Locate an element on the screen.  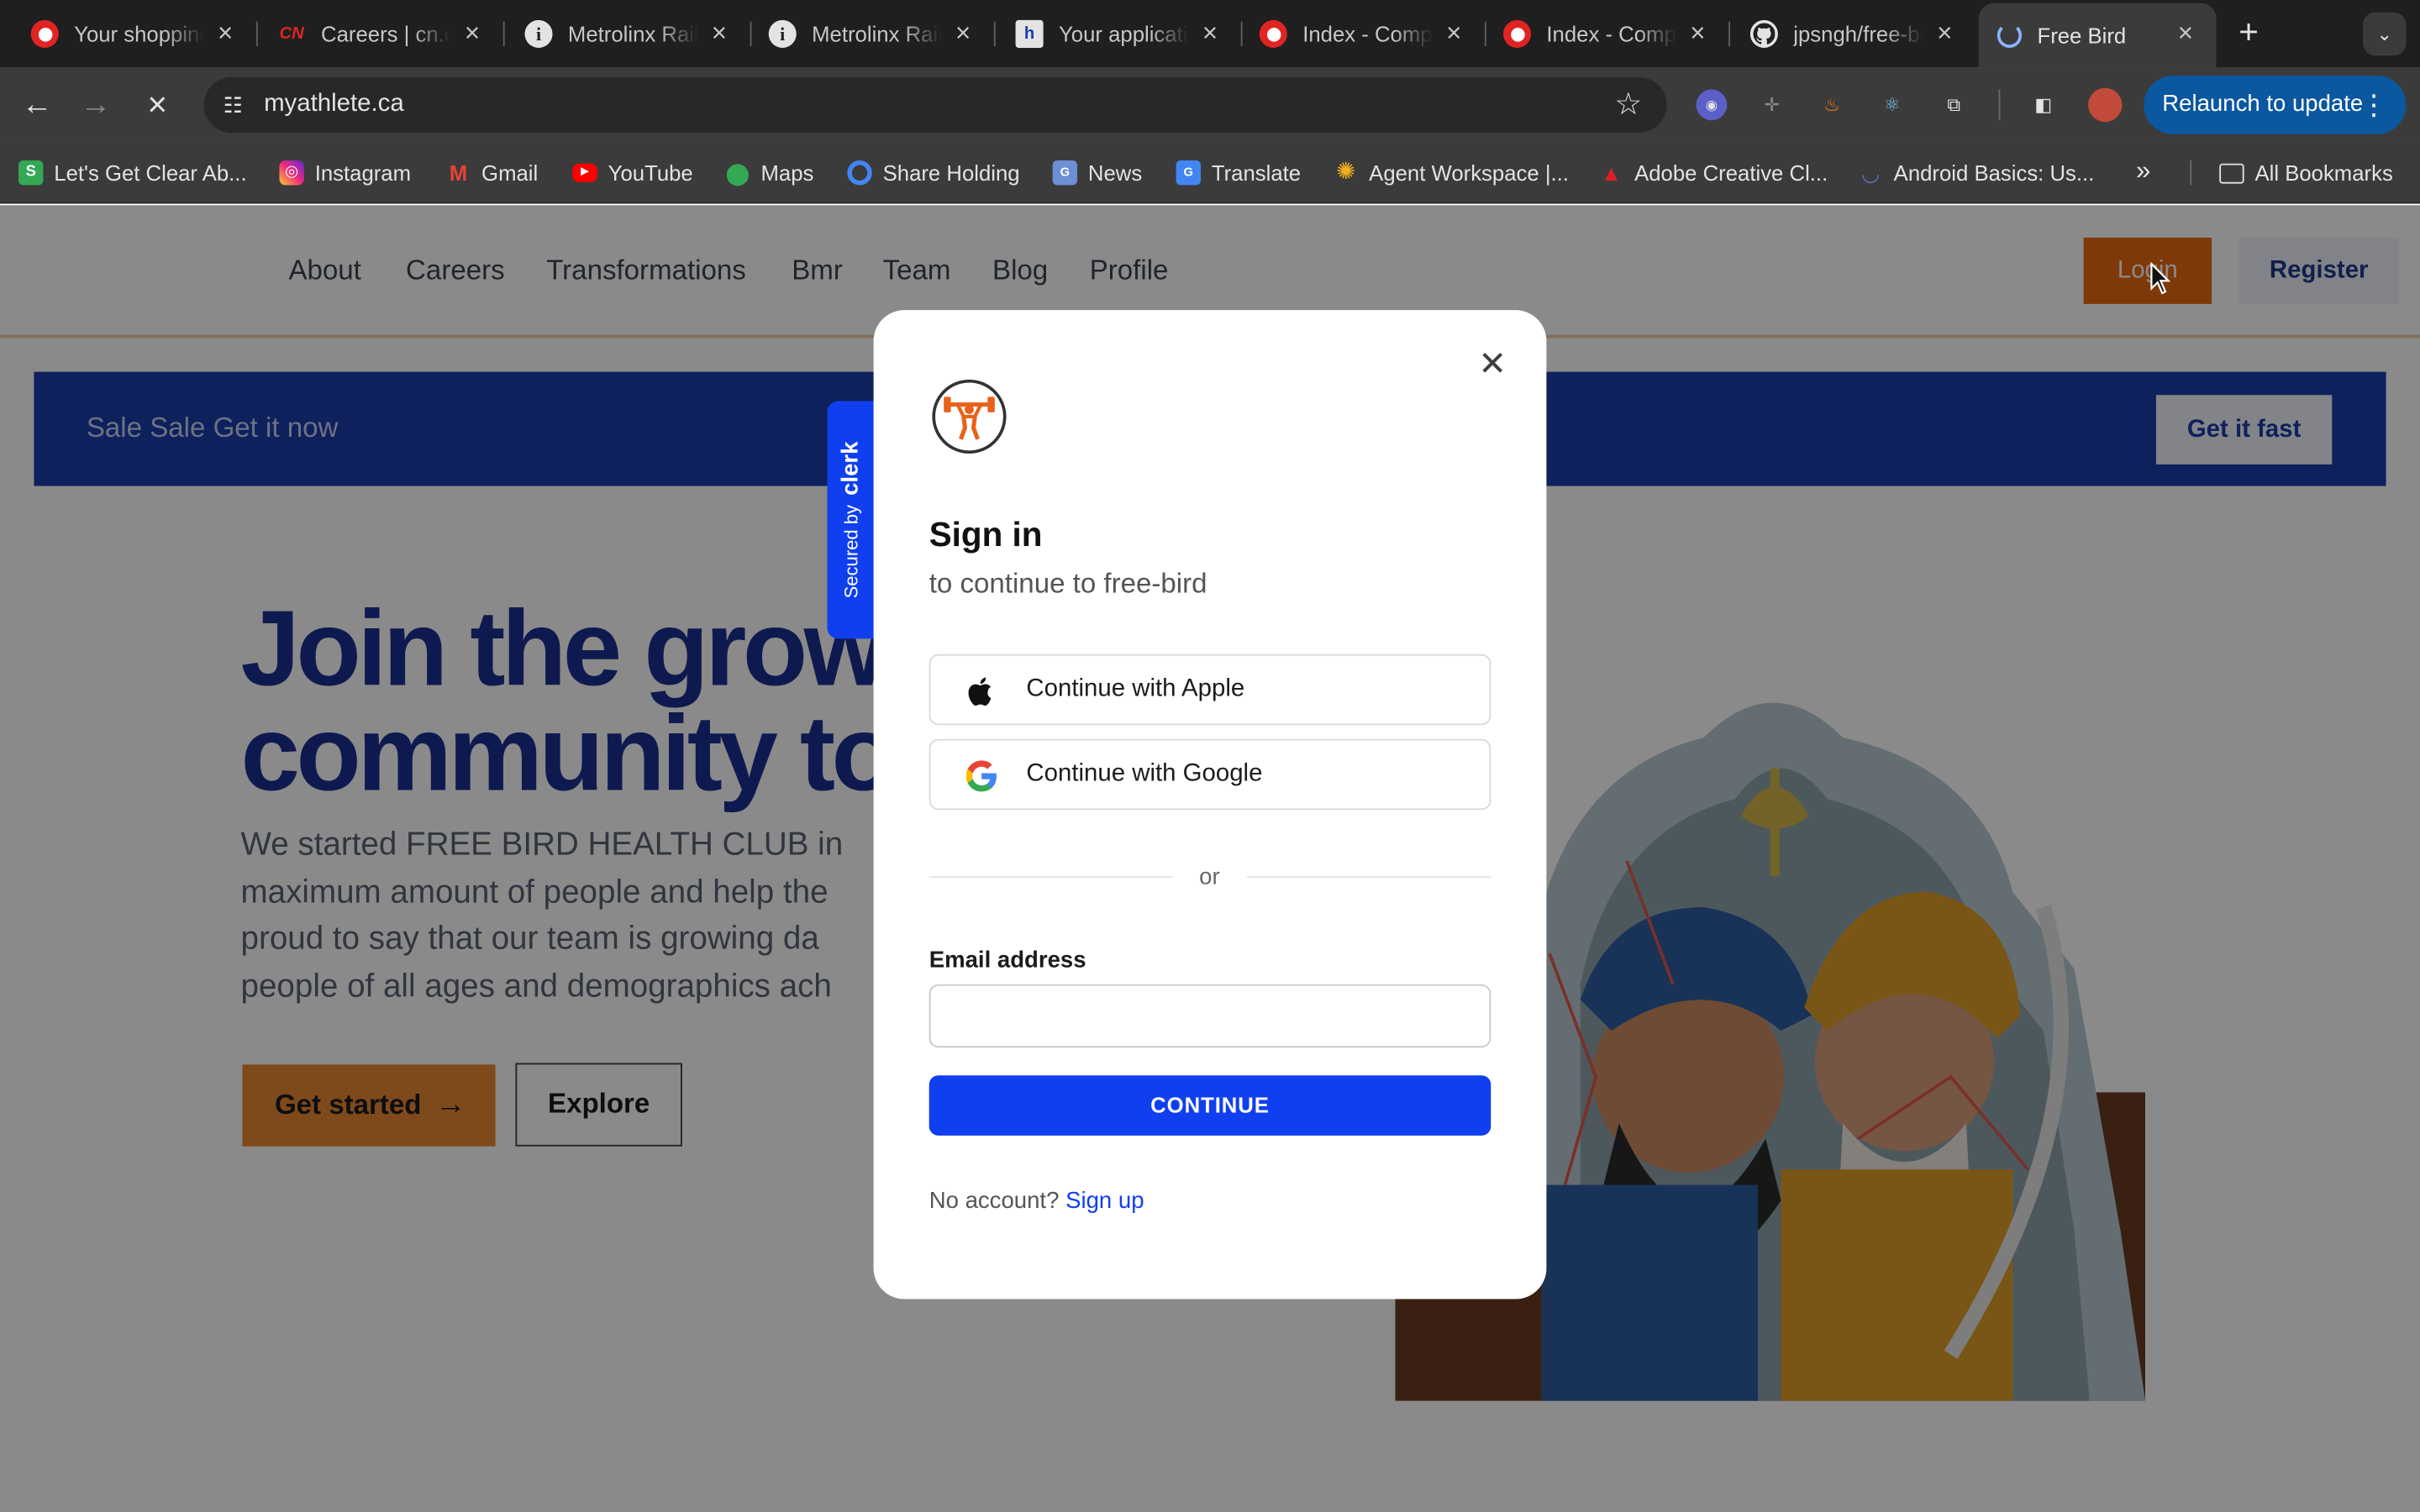
bookmark-news: G News is located at coordinates (1097, 172).